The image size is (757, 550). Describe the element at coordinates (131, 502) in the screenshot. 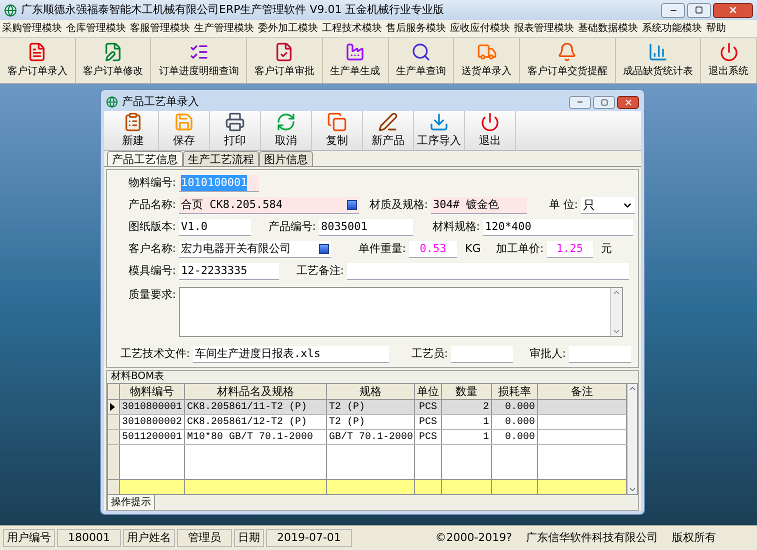

I see `hint-tab: 操作提示` at that location.